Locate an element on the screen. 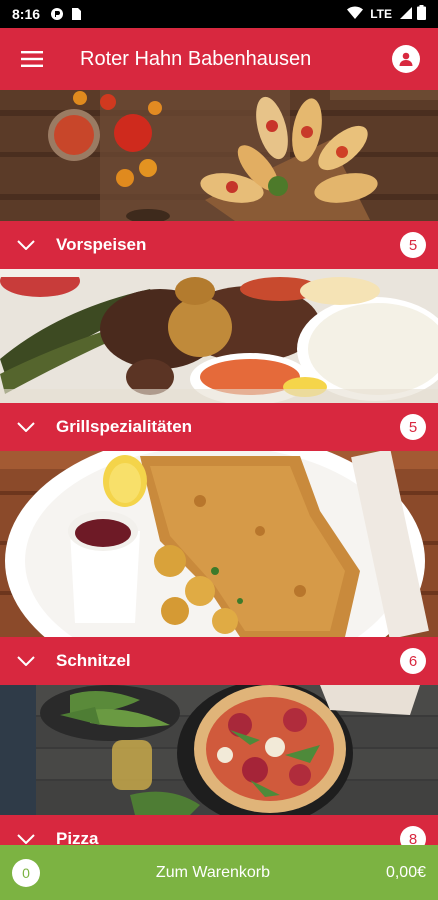 This screenshot has height=900, width=438. page-title: Roter Hahn Babenhausen is located at coordinates (196, 58).